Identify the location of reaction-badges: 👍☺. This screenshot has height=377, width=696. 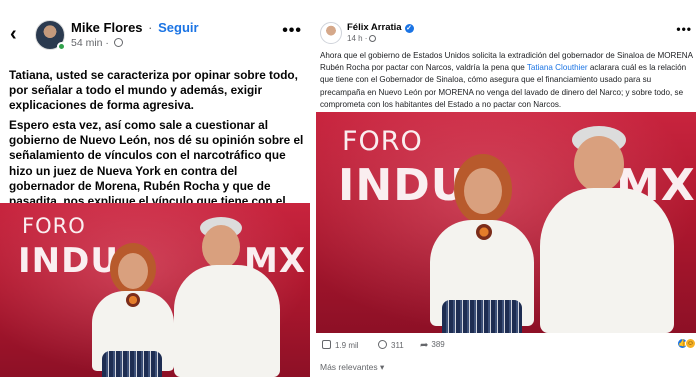
(686, 343).